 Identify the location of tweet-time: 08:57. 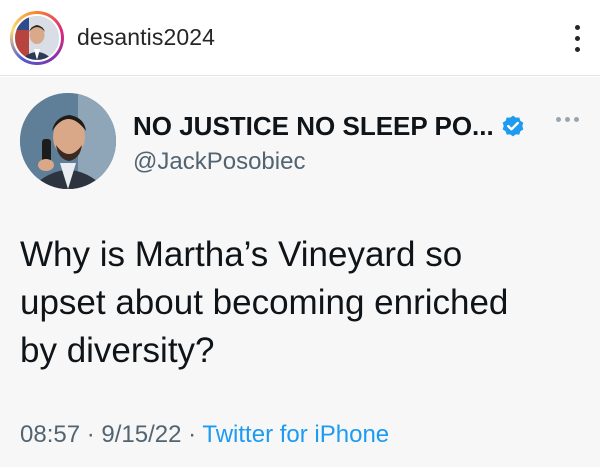
(50, 434).